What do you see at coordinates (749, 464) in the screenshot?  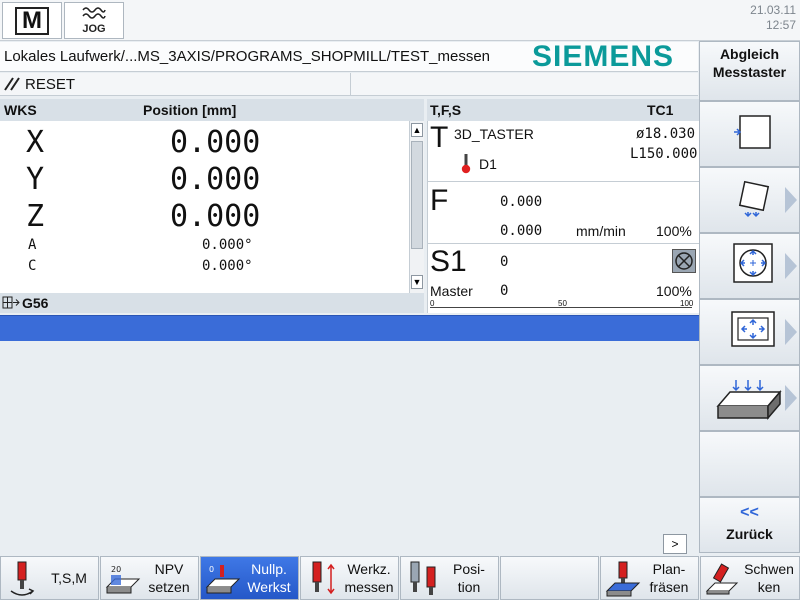 I see `softkey-empty` at bounding box center [749, 464].